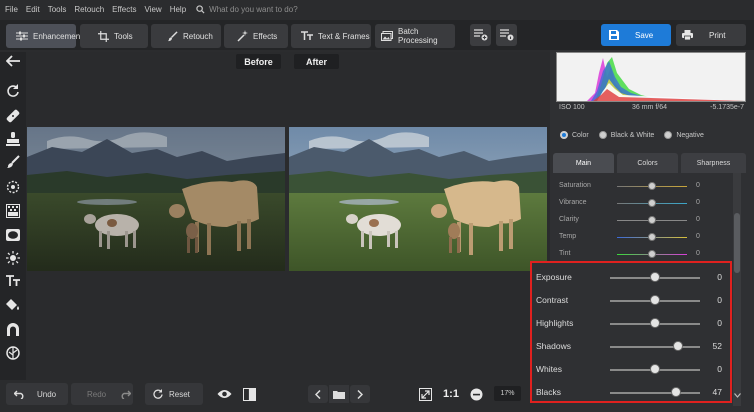  Describe the element at coordinates (698, 202) in the screenshot. I see `vibrance-value: 0` at that location.